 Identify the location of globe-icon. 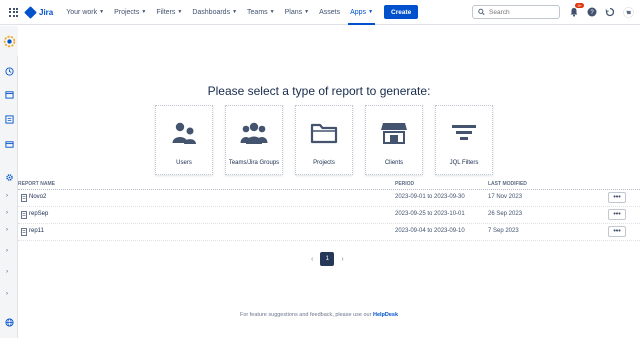
(9, 322).